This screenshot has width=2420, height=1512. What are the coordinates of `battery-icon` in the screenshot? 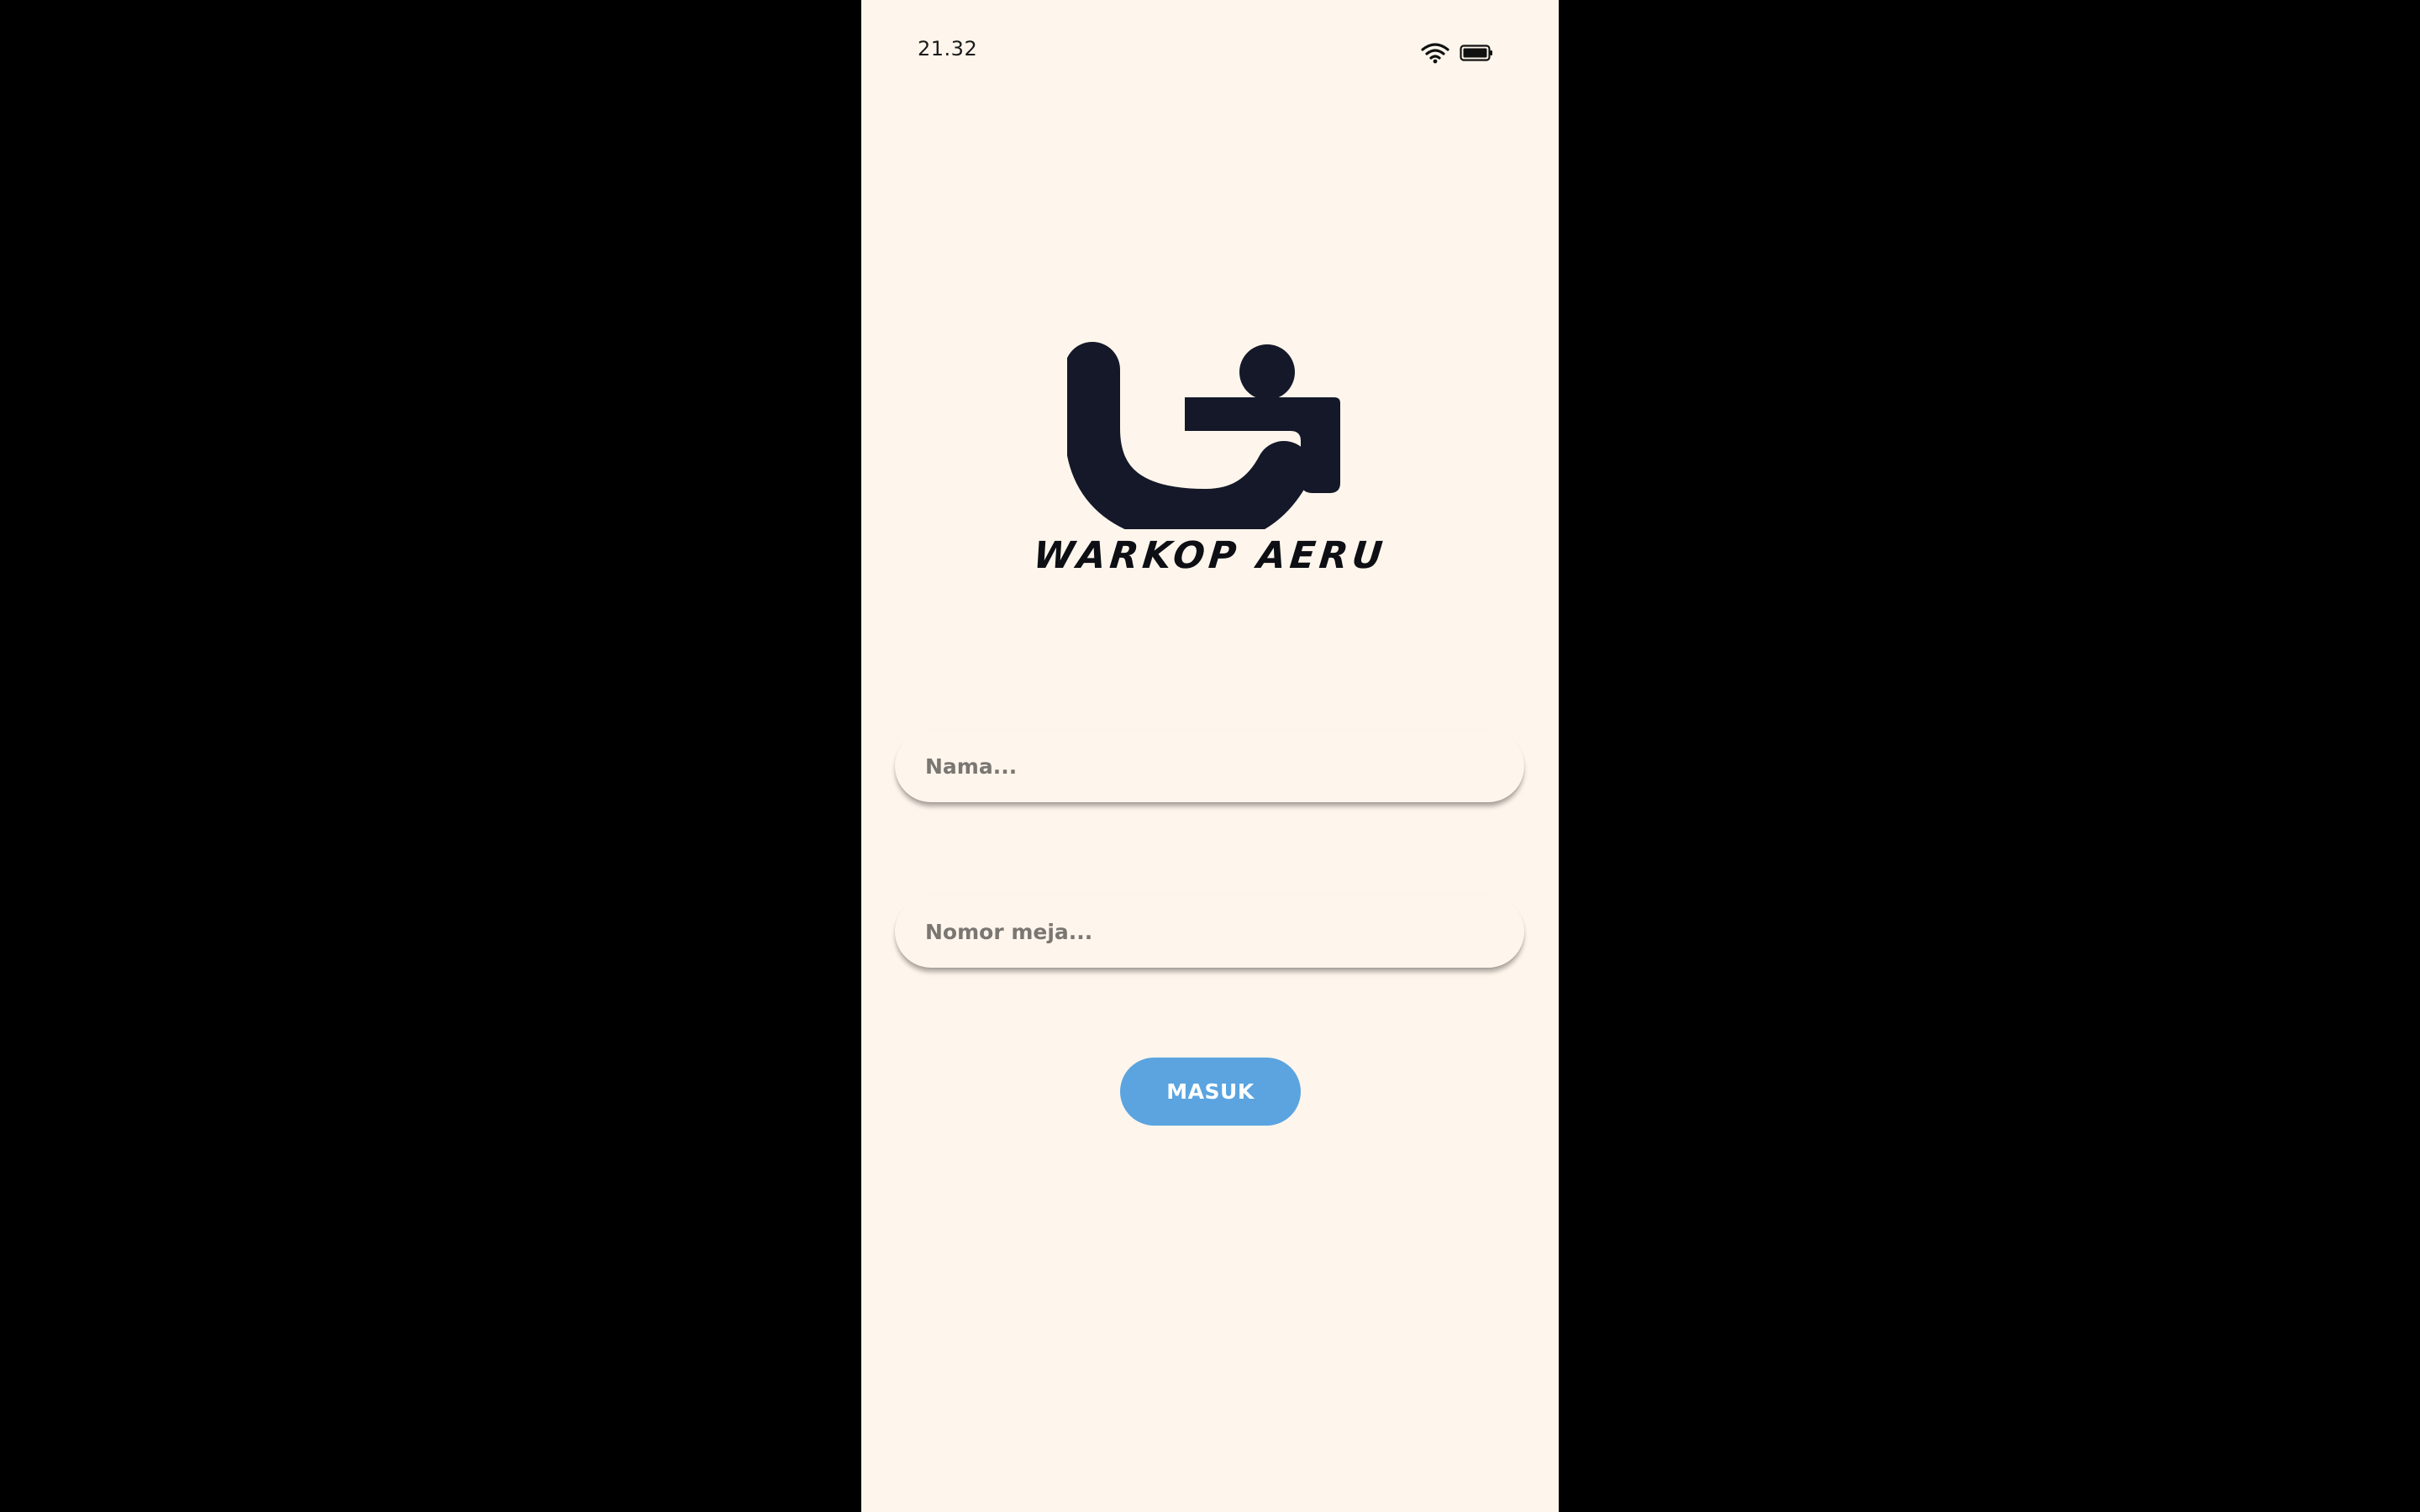 It's located at (1476, 53).